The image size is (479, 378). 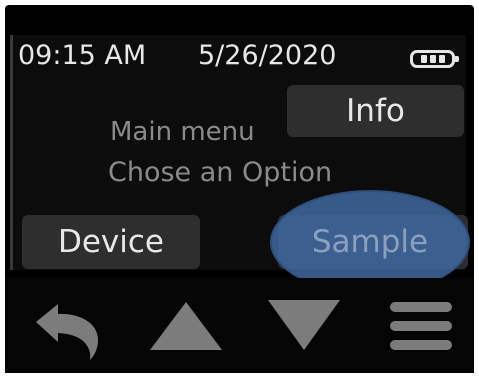 I want to click on menu-icon, so click(x=421, y=326).